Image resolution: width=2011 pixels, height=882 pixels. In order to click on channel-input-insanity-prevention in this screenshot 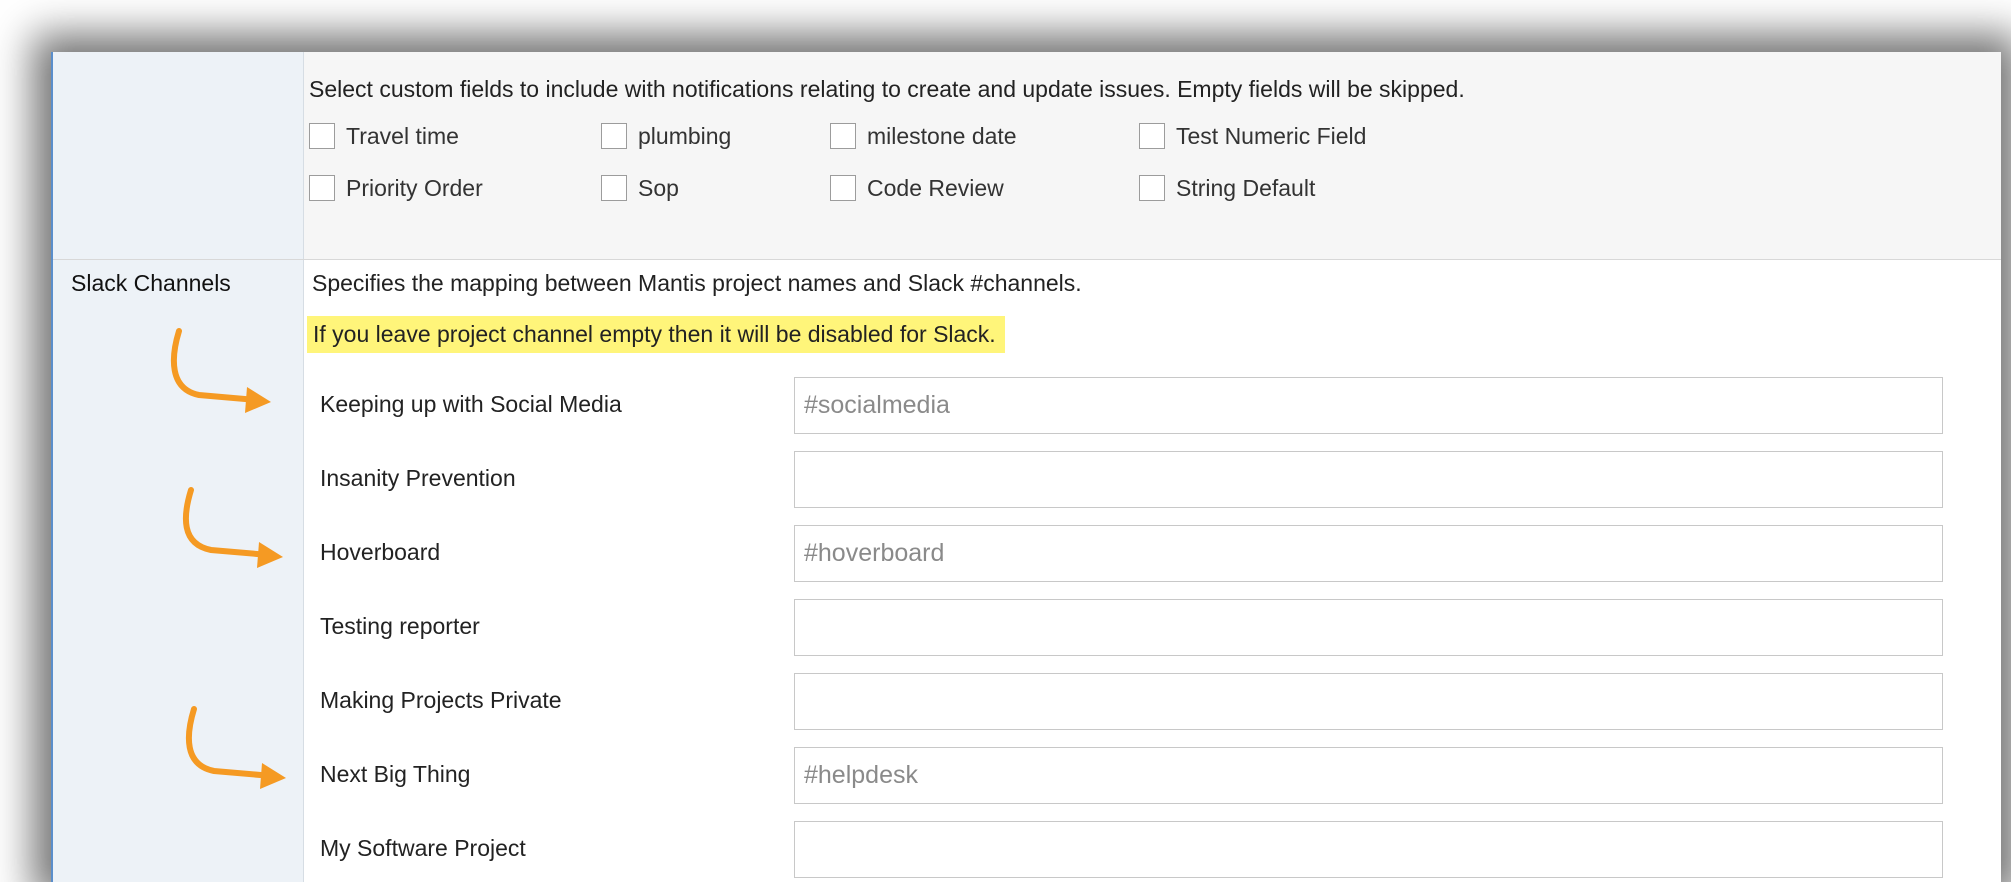, I will do `click(1368, 479)`.